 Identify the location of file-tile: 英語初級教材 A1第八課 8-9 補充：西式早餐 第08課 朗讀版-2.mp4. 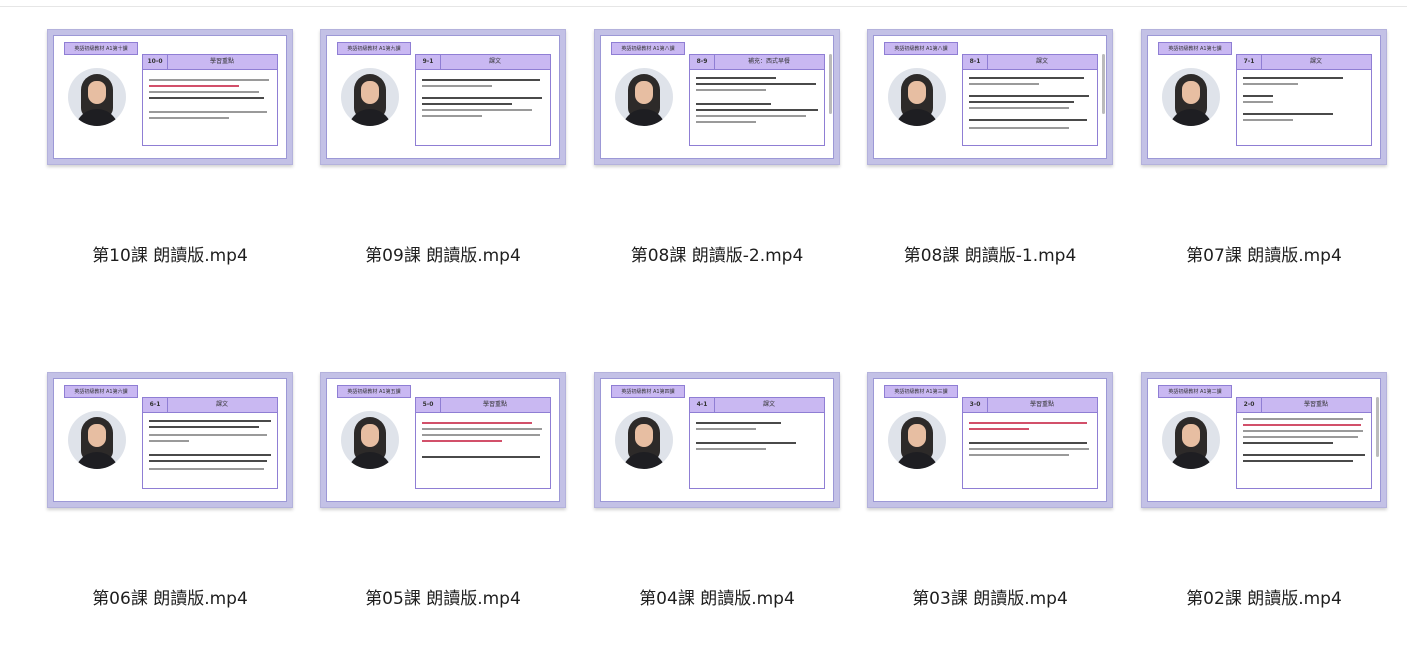
(719, 179).